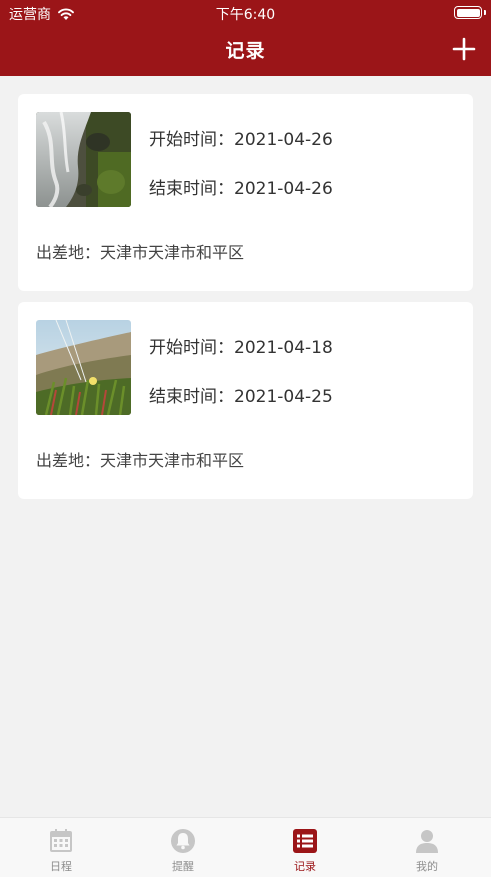 Image resolution: width=491 pixels, height=877 pixels. I want to click on tab-label: 记录, so click(305, 866).